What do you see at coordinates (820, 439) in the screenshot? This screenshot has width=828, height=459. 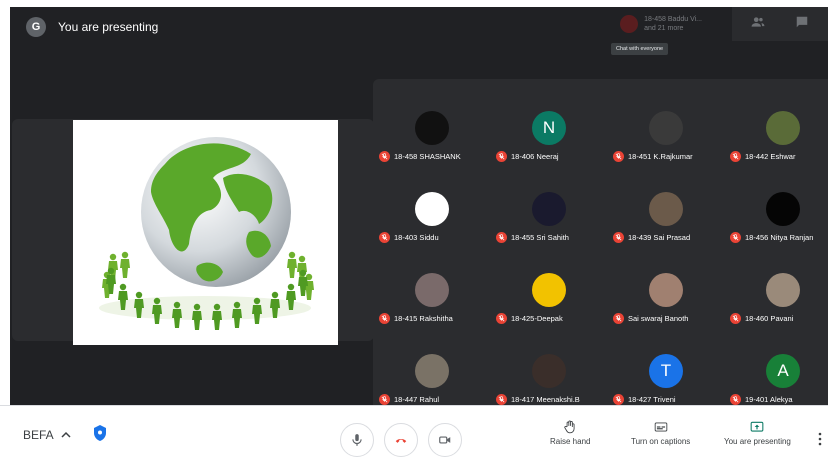 I see `more-options-icon` at bounding box center [820, 439].